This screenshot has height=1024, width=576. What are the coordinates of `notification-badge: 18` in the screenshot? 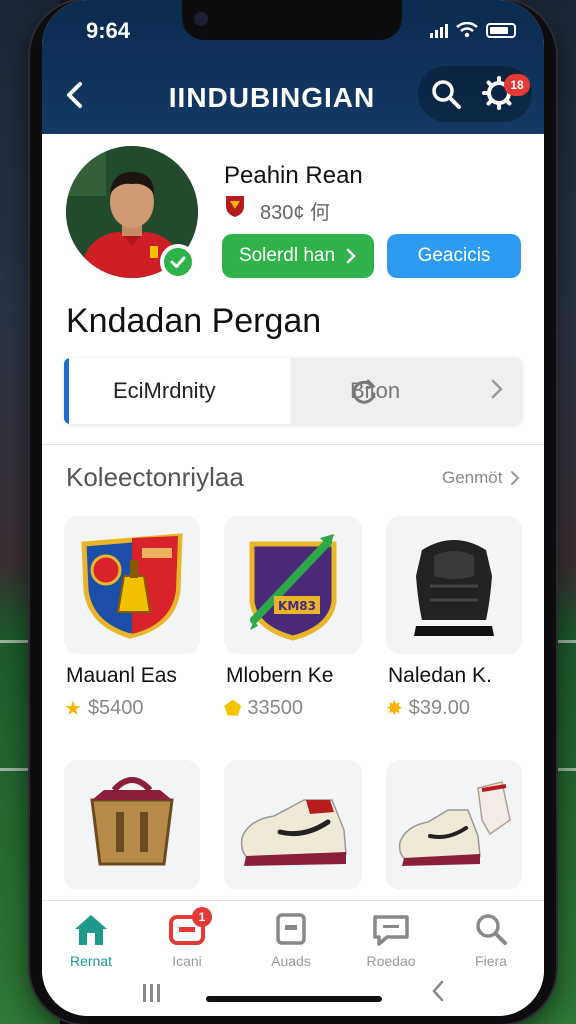 It's located at (517, 85).